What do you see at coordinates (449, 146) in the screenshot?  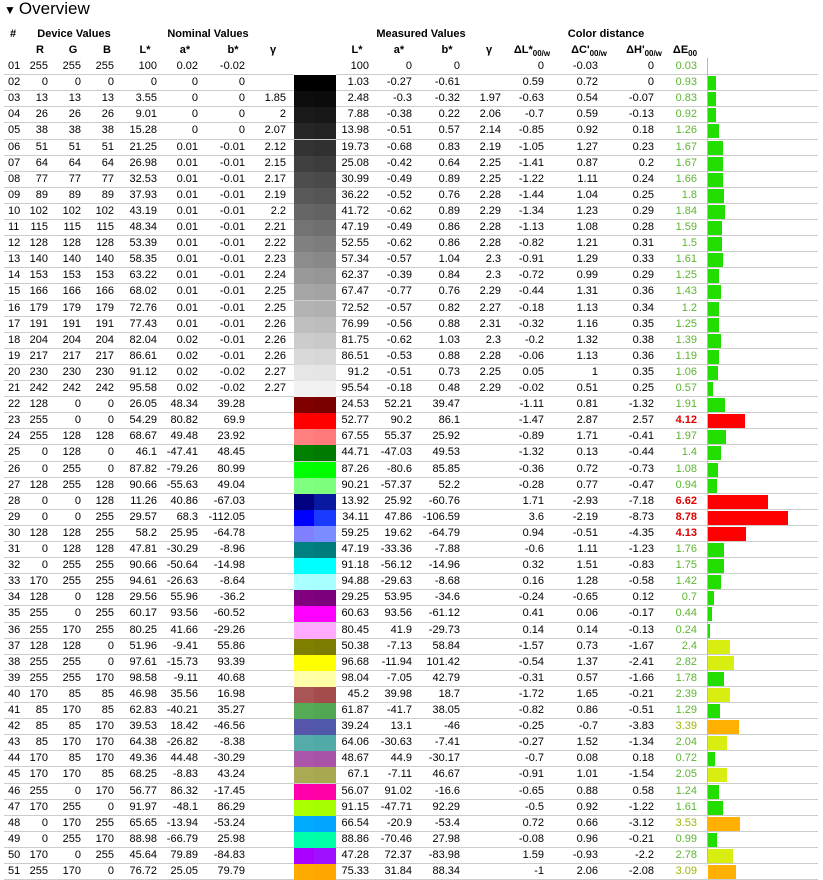 I see `measured-b: 0.83` at bounding box center [449, 146].